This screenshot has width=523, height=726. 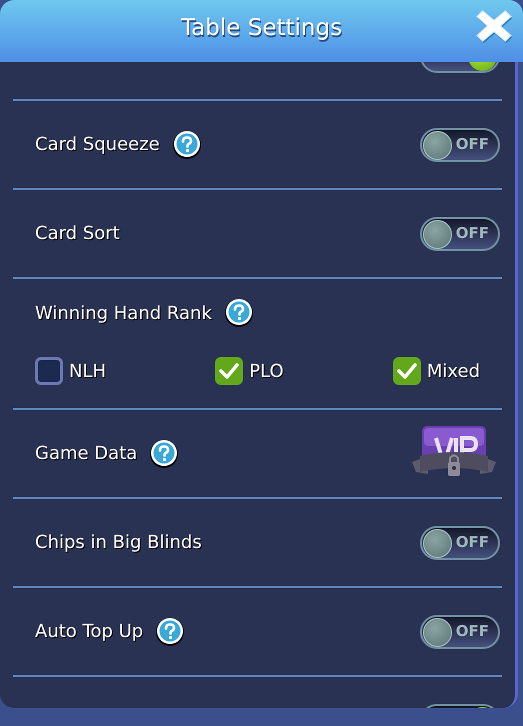 What do you see at coordinates (123, 313) in the screenshot?
I see `setting-label: Winning Hand Rank` at bounding box center [123, 313].